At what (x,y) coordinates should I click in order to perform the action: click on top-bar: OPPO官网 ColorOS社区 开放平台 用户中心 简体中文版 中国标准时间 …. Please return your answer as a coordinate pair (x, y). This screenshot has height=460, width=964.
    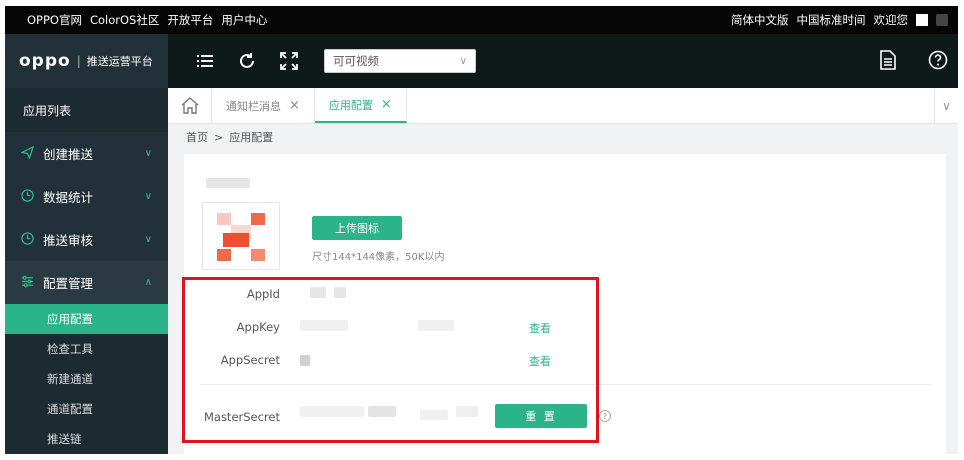
    Looking at the image, I should click on (481, 20).